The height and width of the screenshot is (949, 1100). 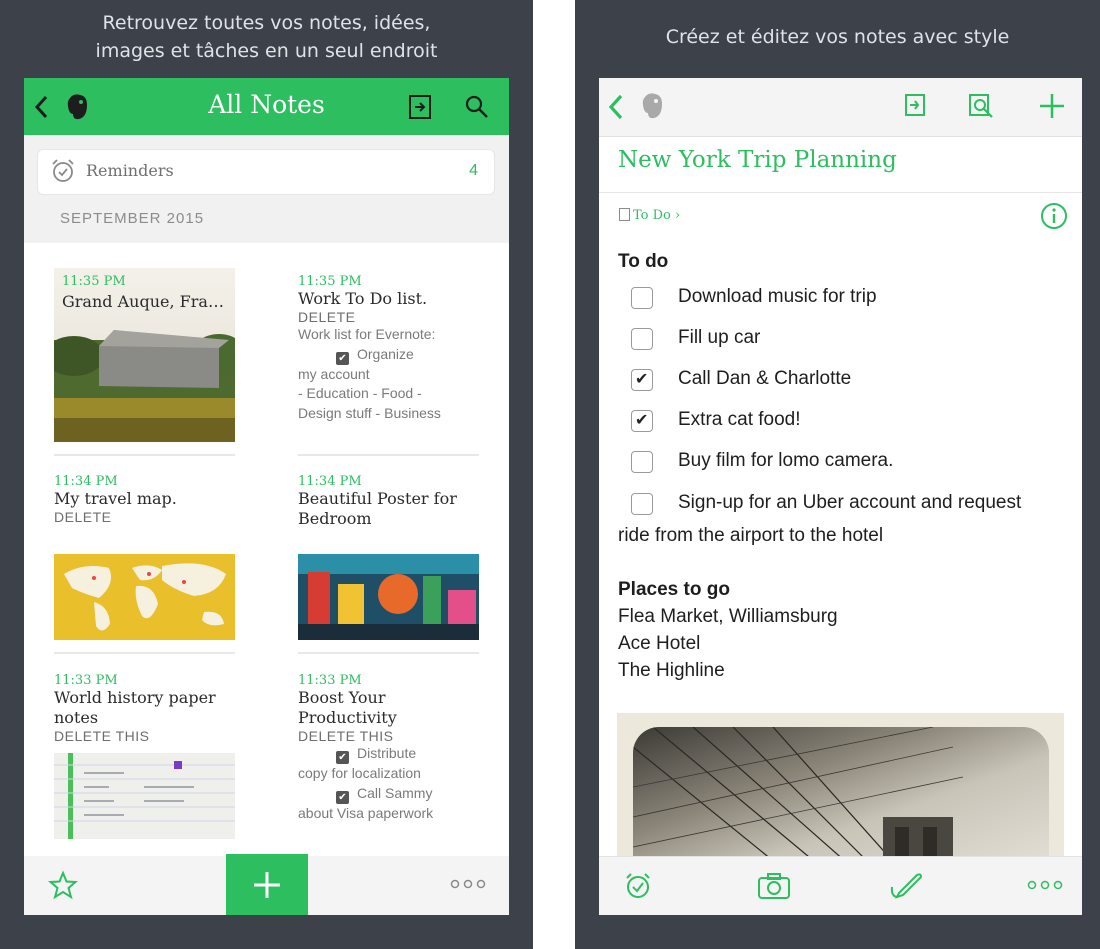 What do you see at coordinates (798, 802) in the screenshot?
I see `bridge-cables-image` at bounding box center [798, 802].